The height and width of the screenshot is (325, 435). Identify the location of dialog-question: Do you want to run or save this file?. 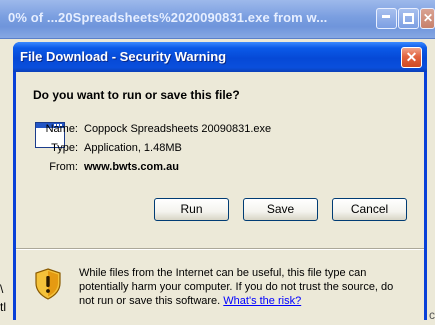
(136, 95).